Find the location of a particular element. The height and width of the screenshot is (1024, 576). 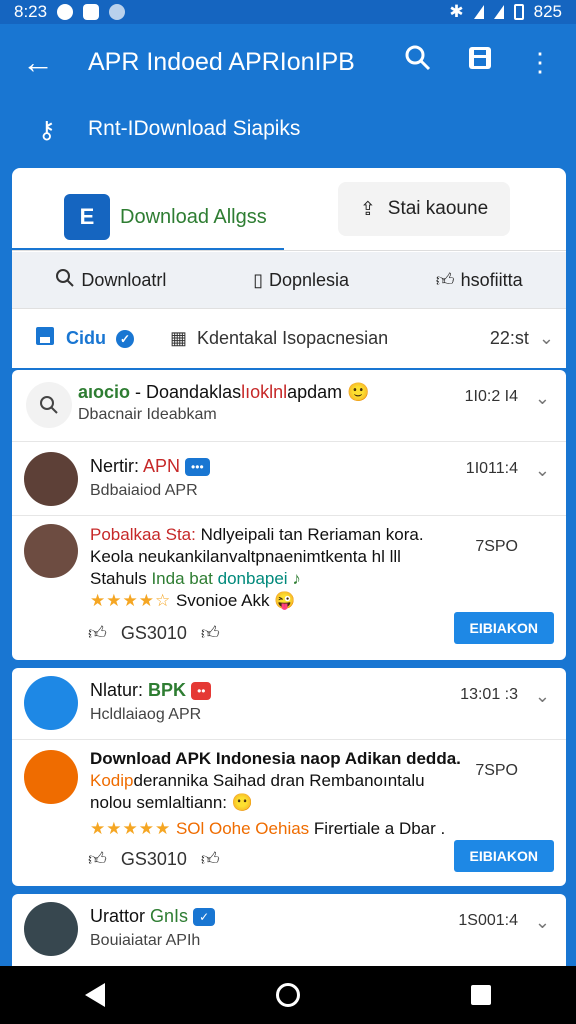

filter-collection: ▦ Kdentakal Isopacnesian is located at coordinates (330, 338).